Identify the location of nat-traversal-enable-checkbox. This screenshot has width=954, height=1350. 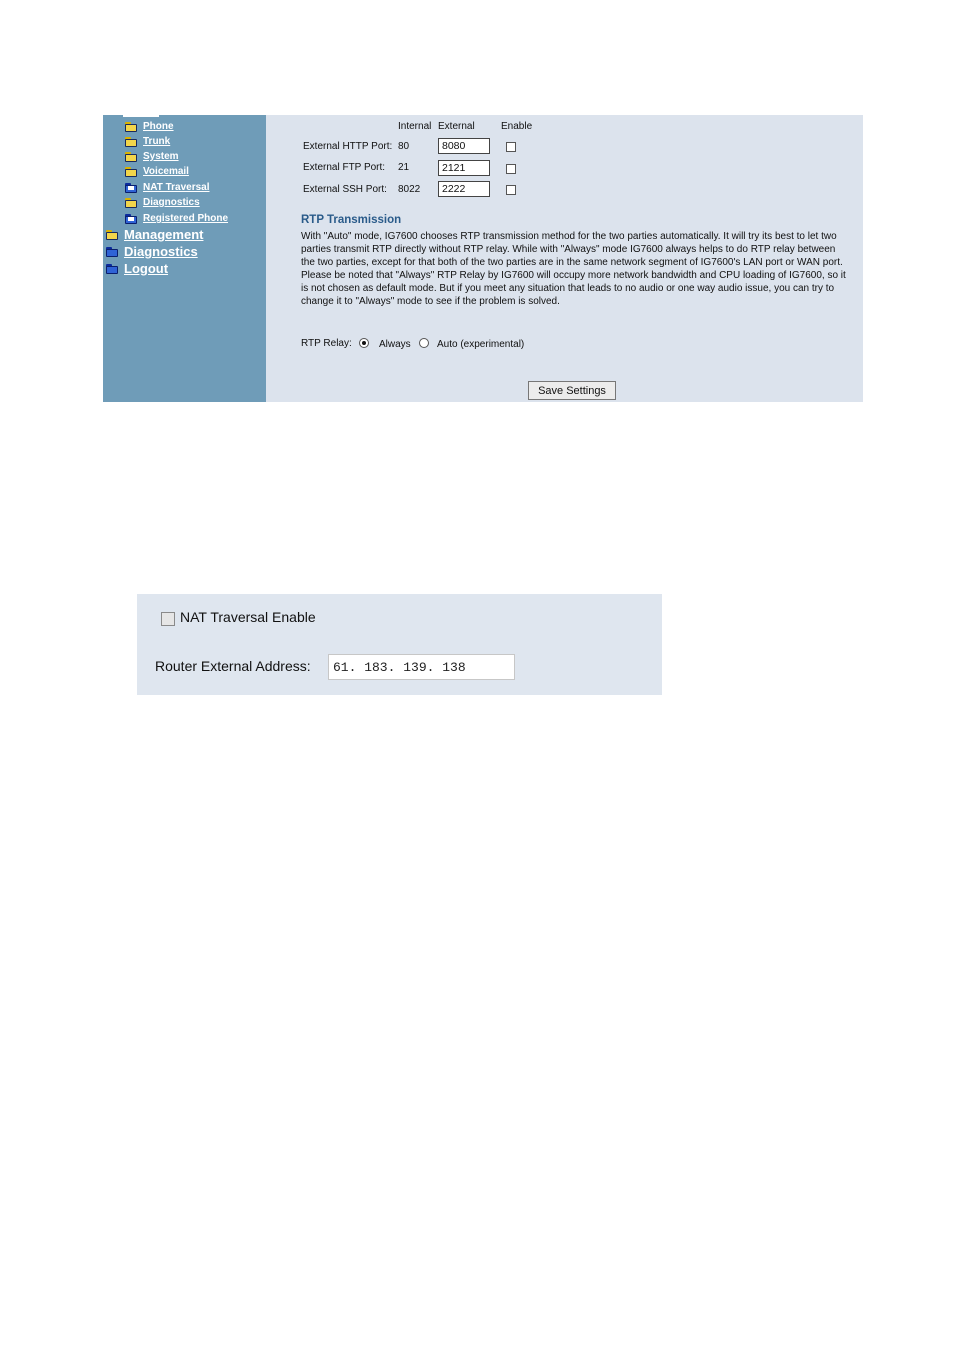
(168, 619).